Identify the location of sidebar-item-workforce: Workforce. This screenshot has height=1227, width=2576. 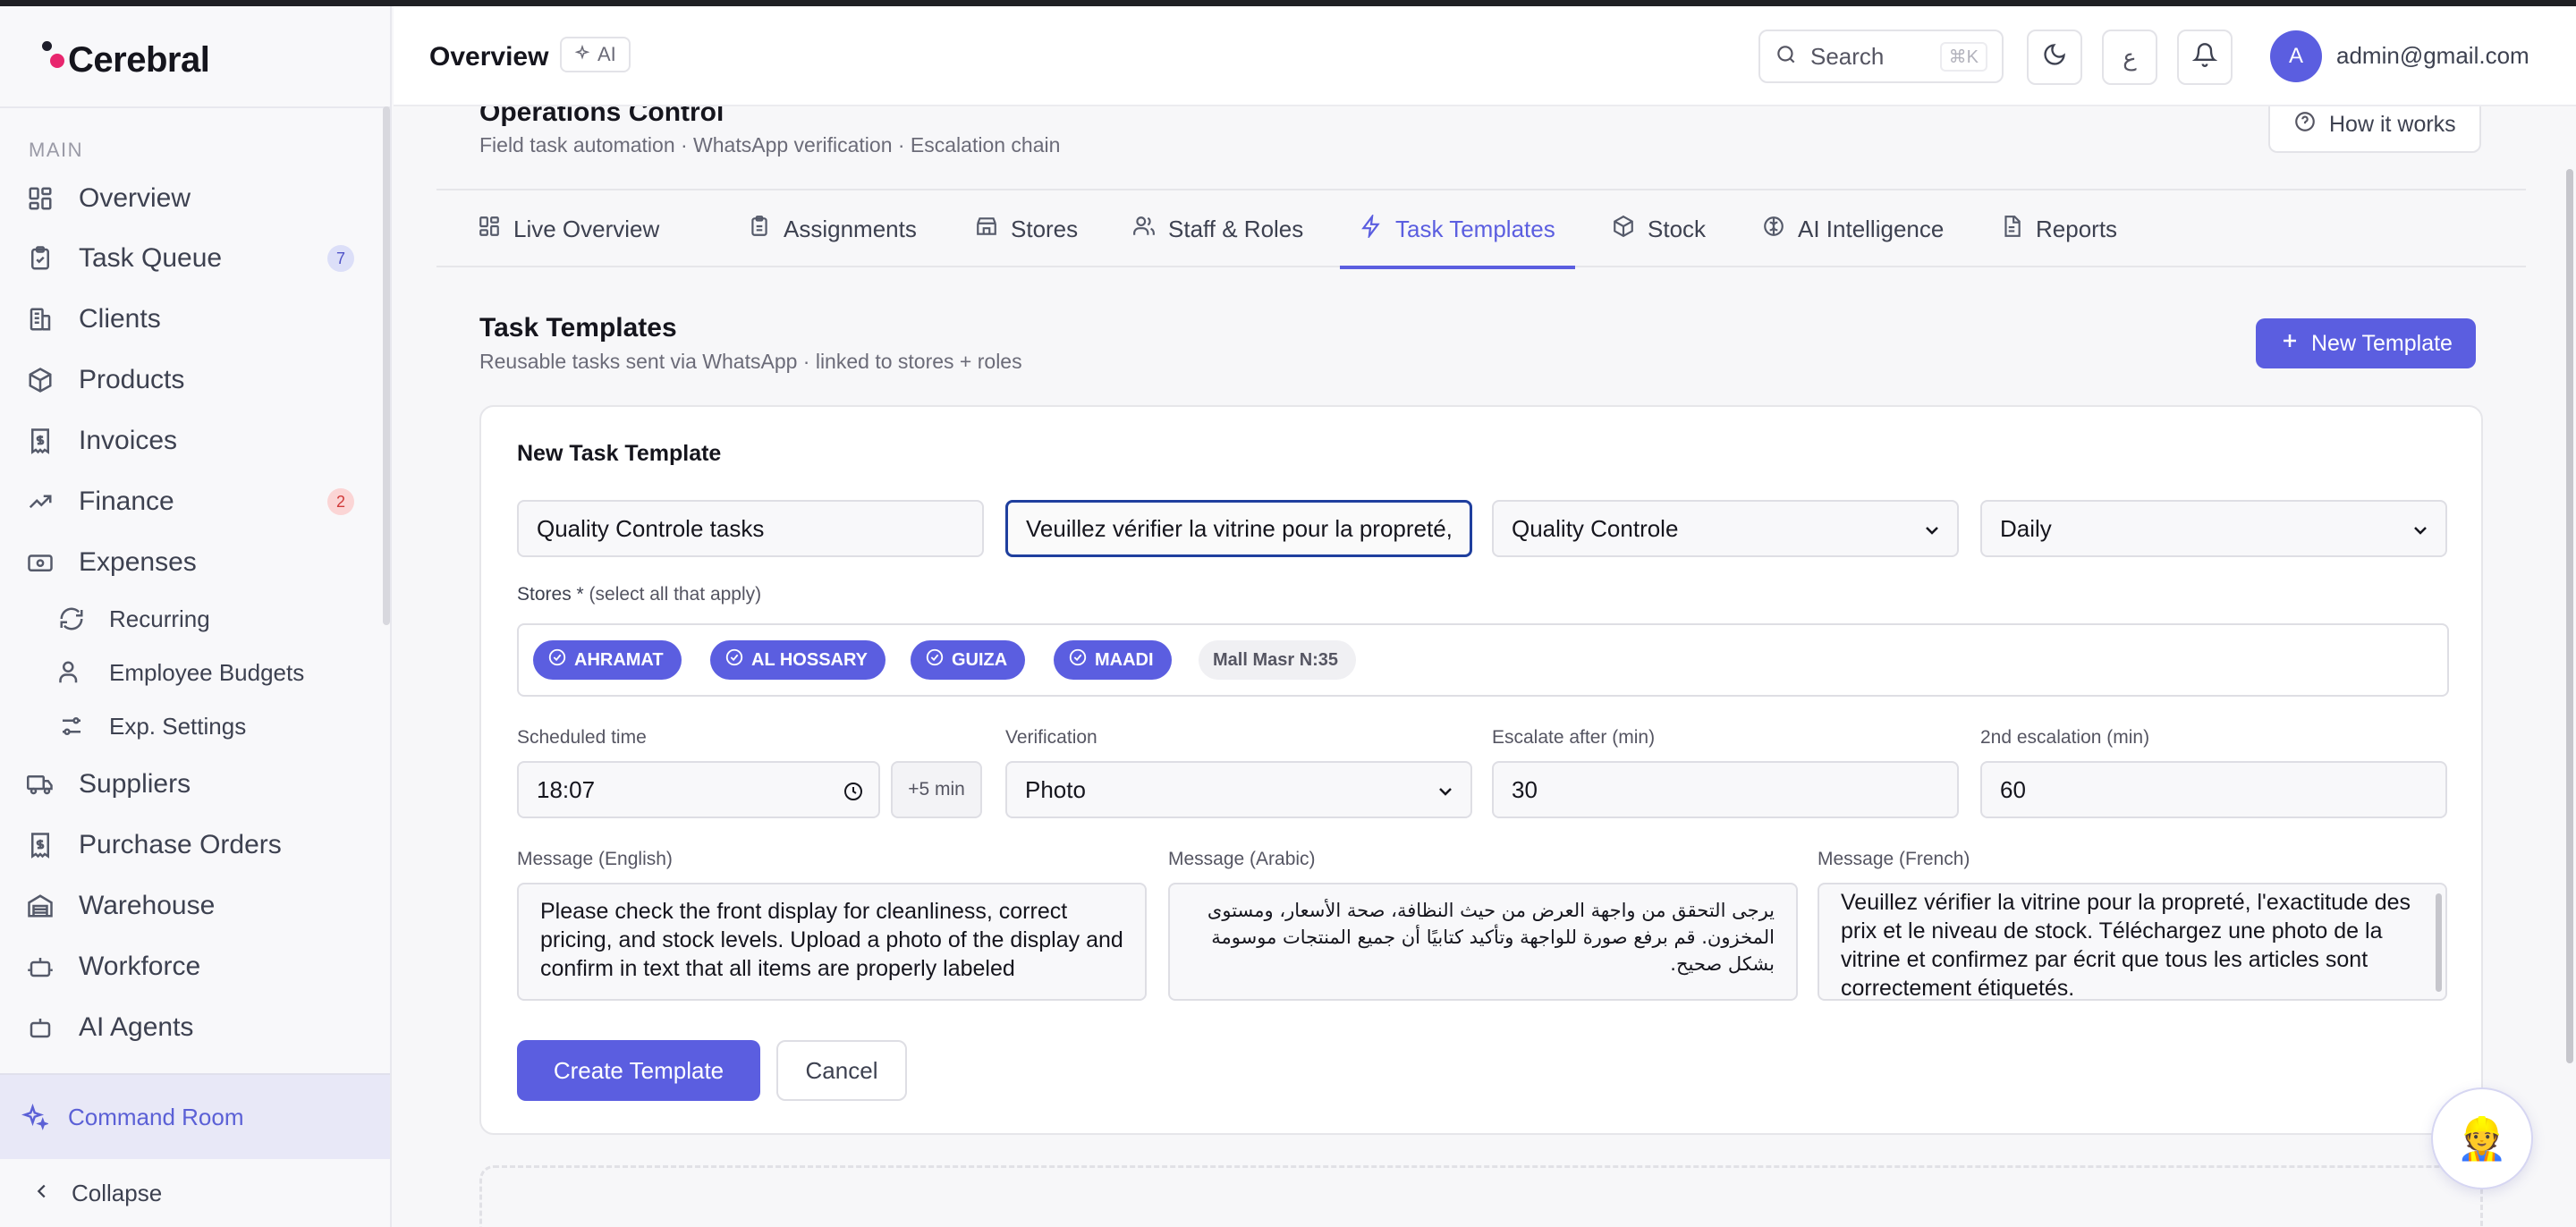
(195, 967).